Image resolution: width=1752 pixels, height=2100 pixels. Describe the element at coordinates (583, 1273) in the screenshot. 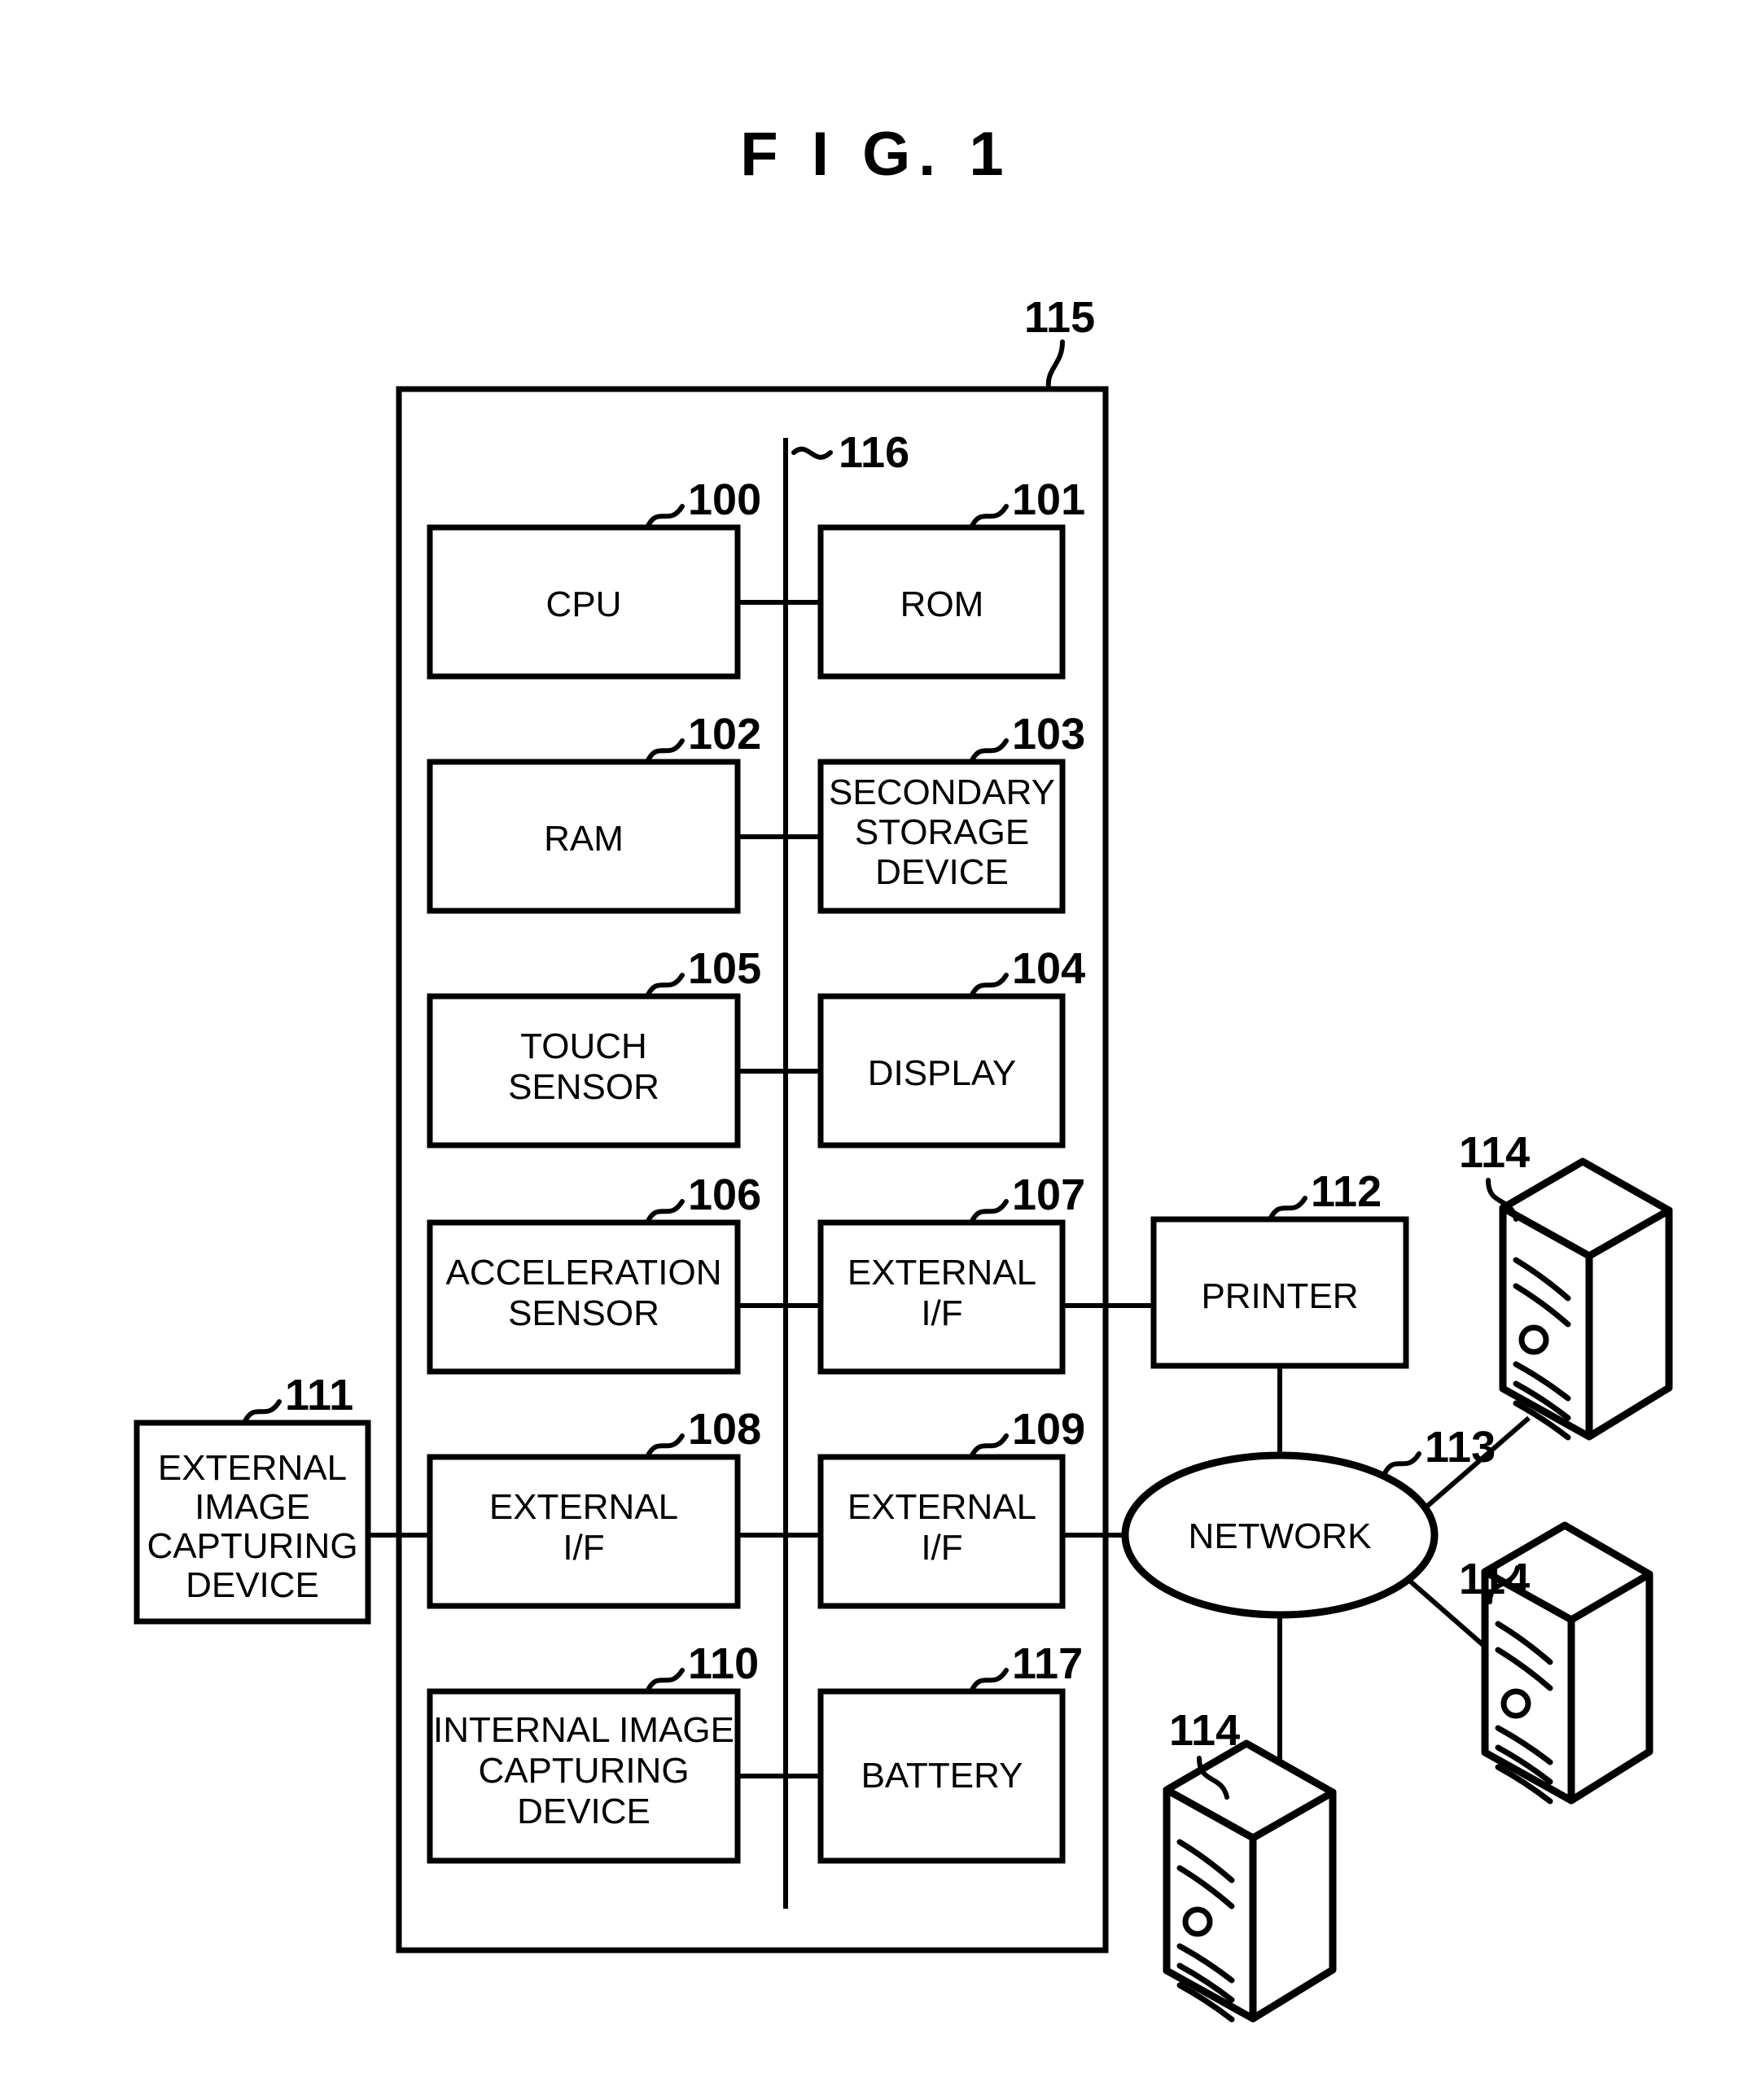

I see `block-label-accel-line1: ACCELERATION` at that location.